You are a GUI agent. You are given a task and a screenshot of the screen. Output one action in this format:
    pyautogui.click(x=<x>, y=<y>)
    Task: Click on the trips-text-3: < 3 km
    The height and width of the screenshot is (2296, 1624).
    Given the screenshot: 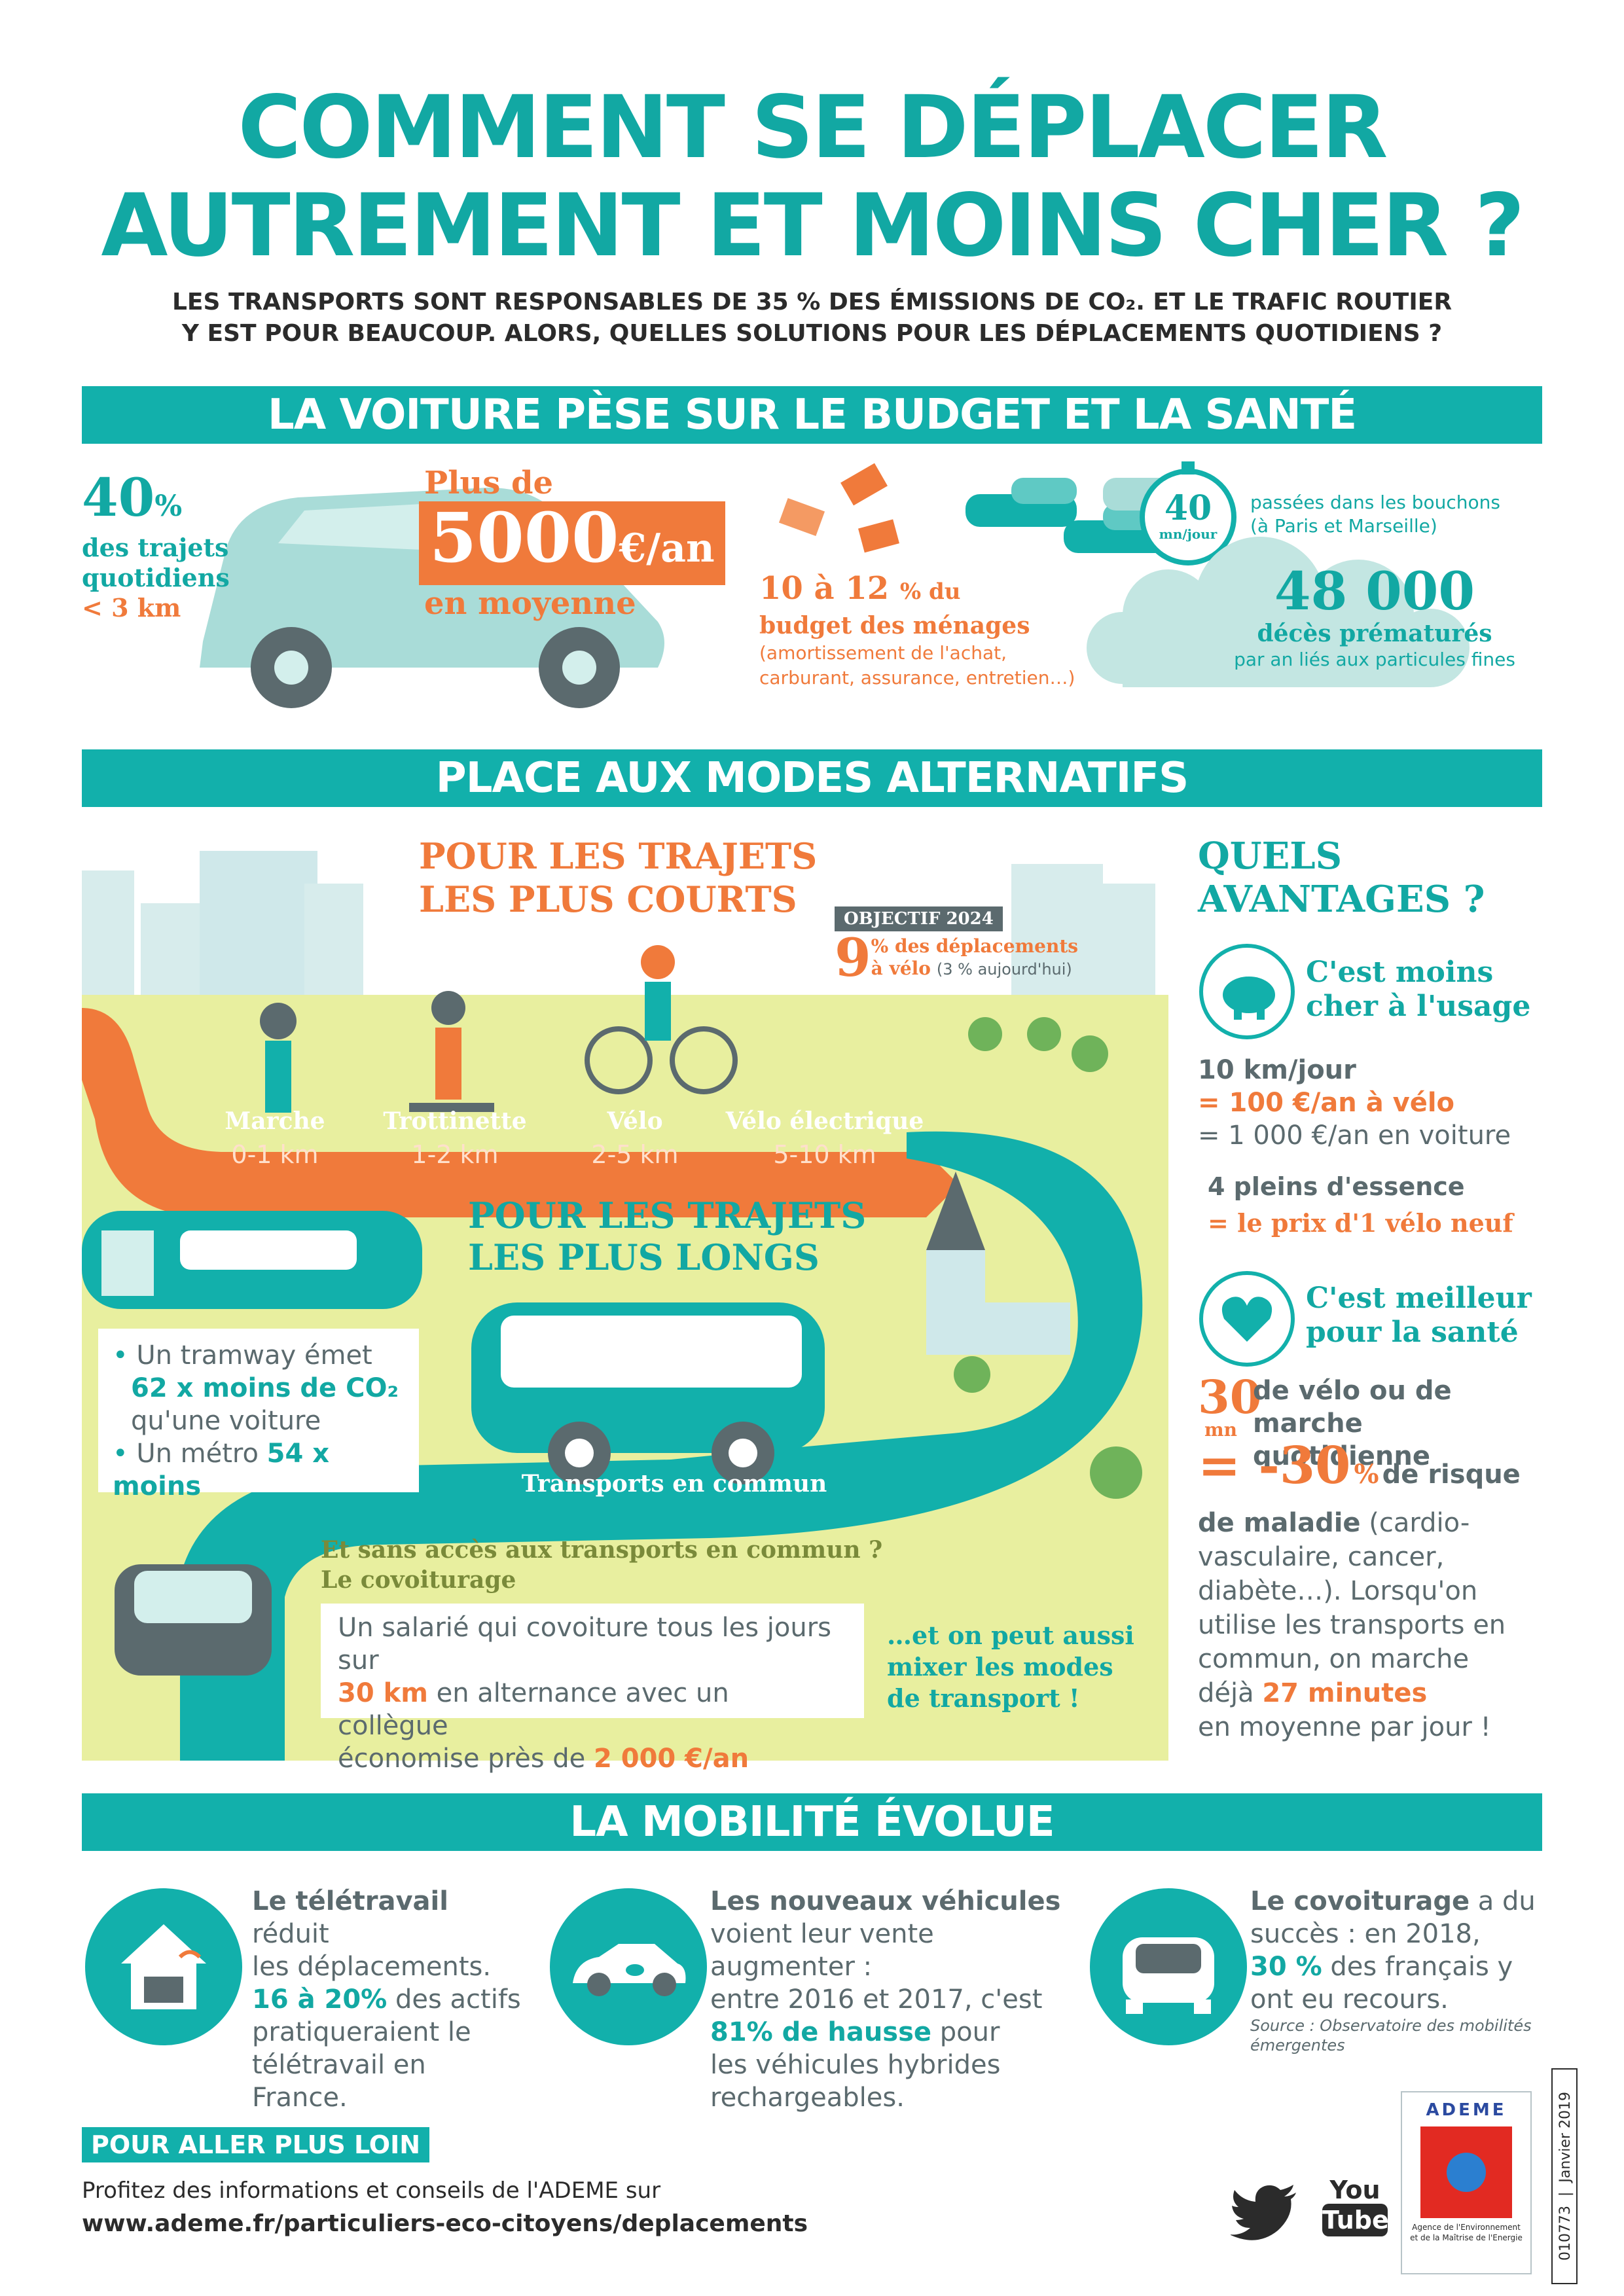 What is the action you would take?
    pyautogui.click(x=131, y=607)
    